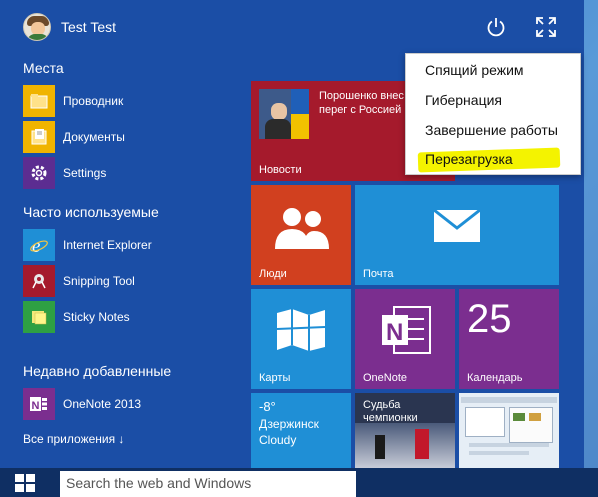 This screenshot has width=598, height=497. I want to click on internet-explorer-icon: e, so click(39, 245).